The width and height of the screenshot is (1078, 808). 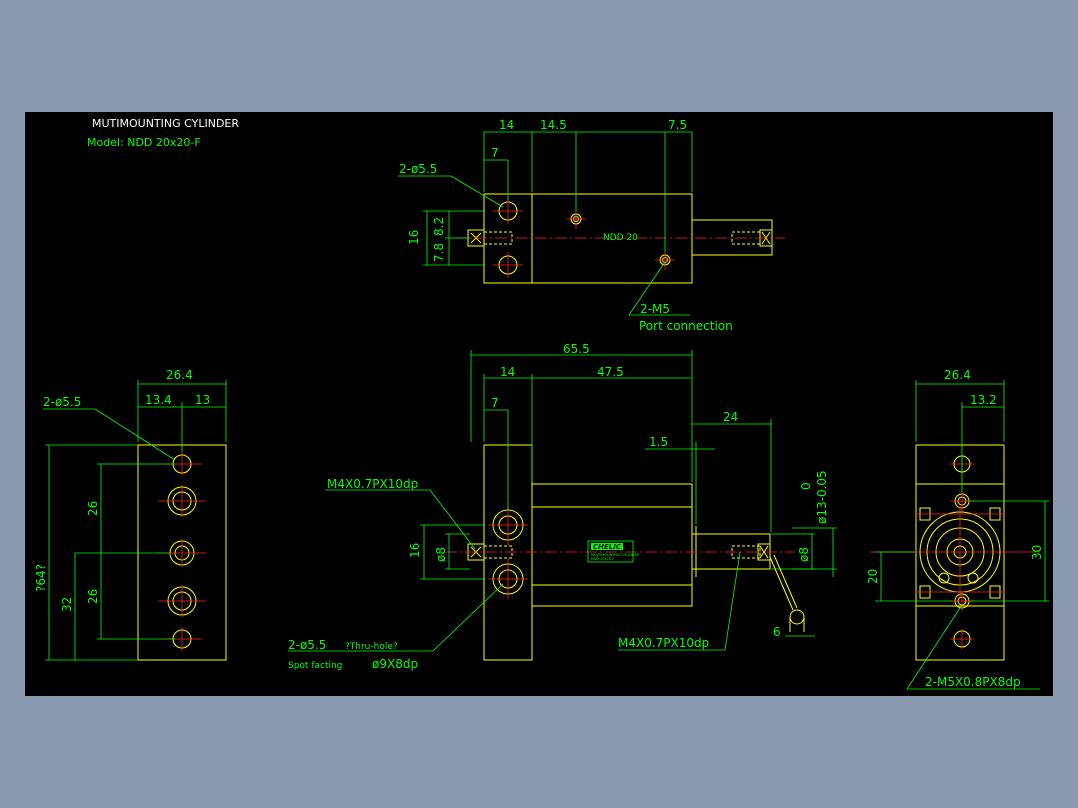 What do you see at coordinates (315, 666) in the screenshot?
I see `callout-front-spot: Spot facting` at bounding box center [315, 666].